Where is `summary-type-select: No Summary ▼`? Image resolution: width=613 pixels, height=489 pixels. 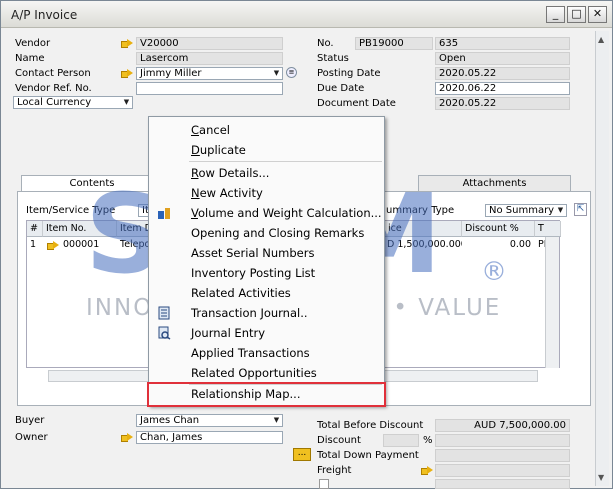 summary-type-select: No Summary ▼ is located at coordinates (526, 210).